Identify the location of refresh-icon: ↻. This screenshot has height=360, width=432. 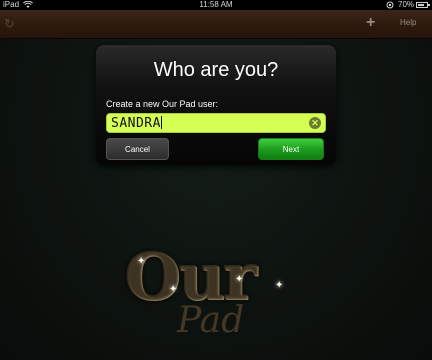
(9, 23).